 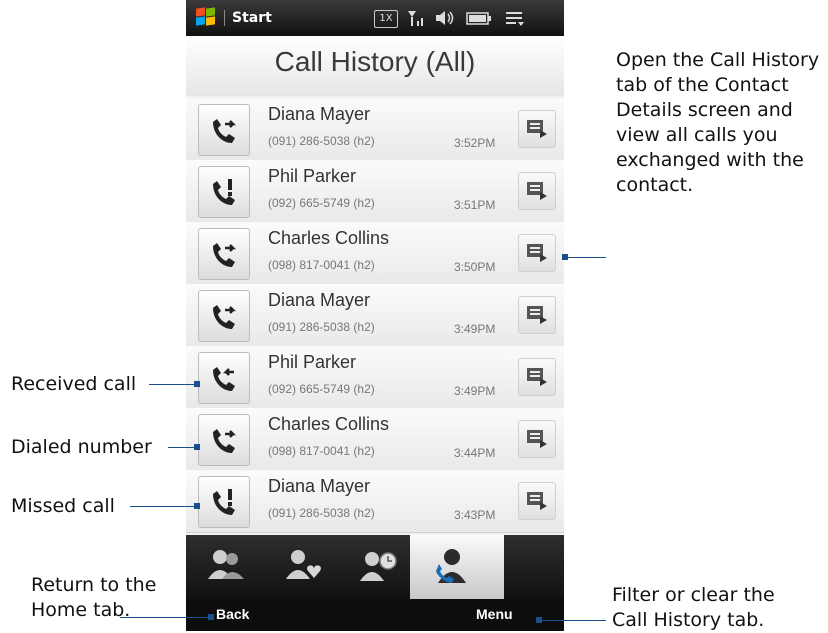 I want to click on windows-start-icon, so click(x=207, y=17).